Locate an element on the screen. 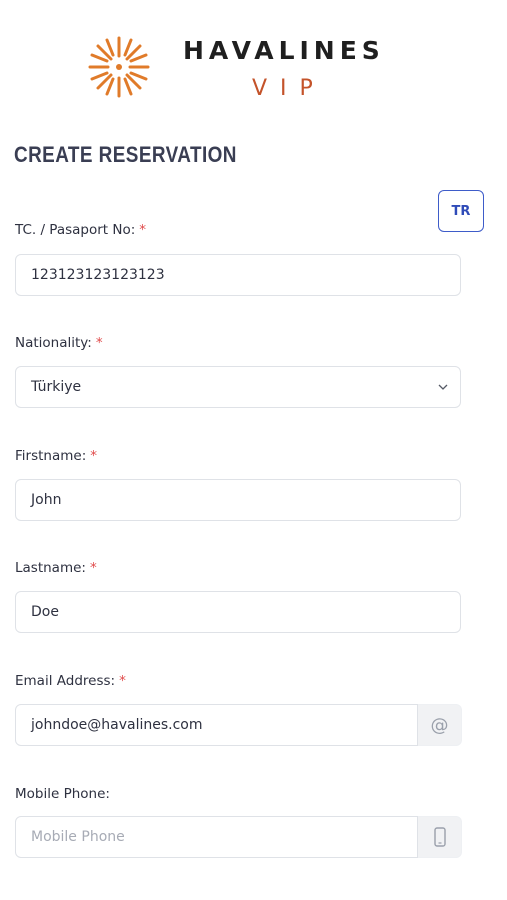  mobile-phone-label: Mobile Phone: is located at coordinates (62, 794).